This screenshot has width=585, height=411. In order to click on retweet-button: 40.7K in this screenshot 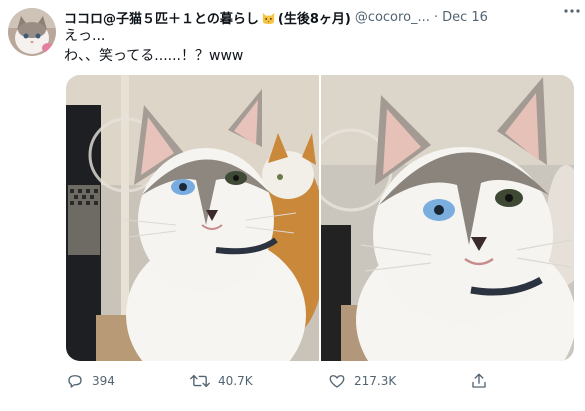, I will do `click(221, 381)`.